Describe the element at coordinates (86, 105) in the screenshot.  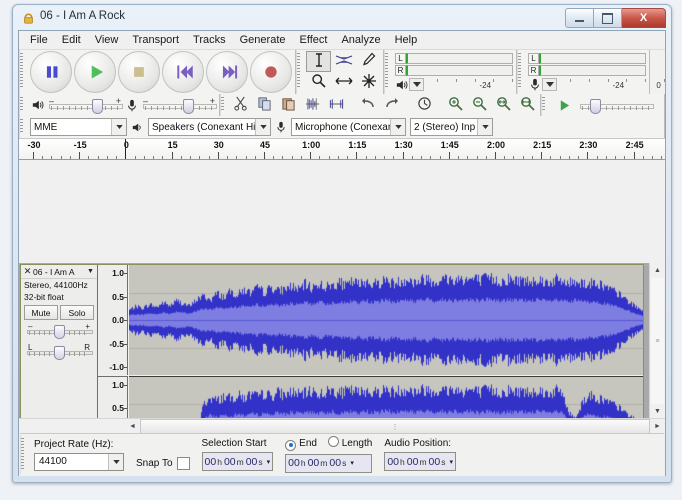
I see `output-volume-slider: – +` at that location.